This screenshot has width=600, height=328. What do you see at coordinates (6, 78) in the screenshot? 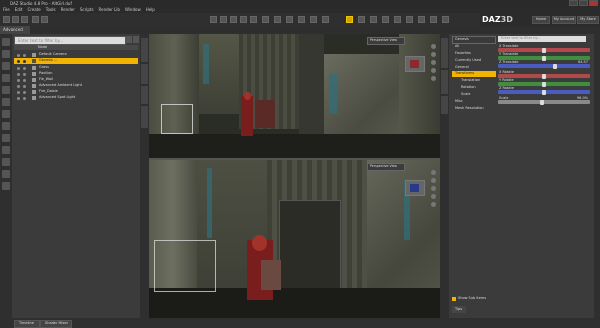
I see `presets-tab-icon` at bounding box center [6, 78].